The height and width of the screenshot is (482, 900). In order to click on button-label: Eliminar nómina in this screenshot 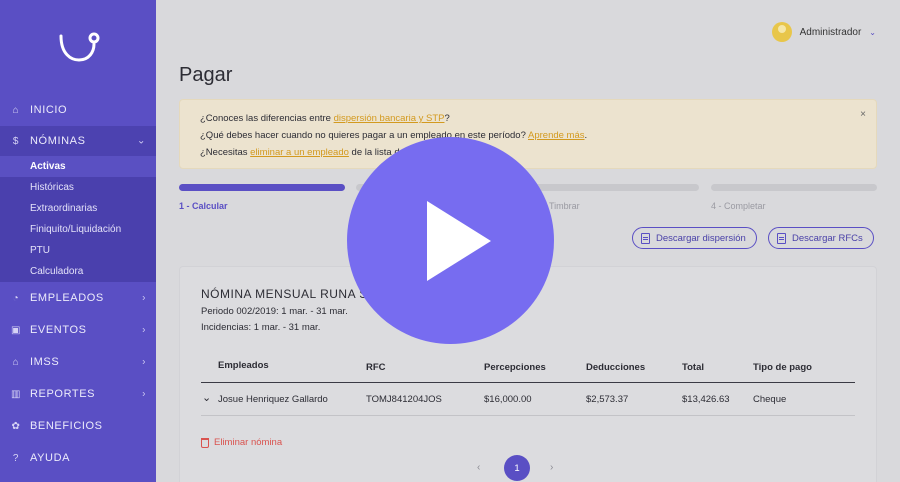, I will do `click(248, 442)`.